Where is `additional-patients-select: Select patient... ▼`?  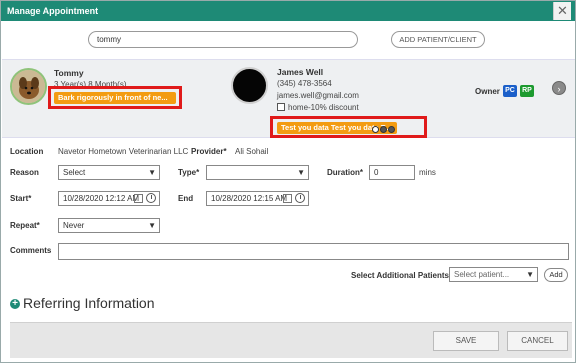
additional-patients-select: Select patient... ▼ is located at coordinates (493, 274).